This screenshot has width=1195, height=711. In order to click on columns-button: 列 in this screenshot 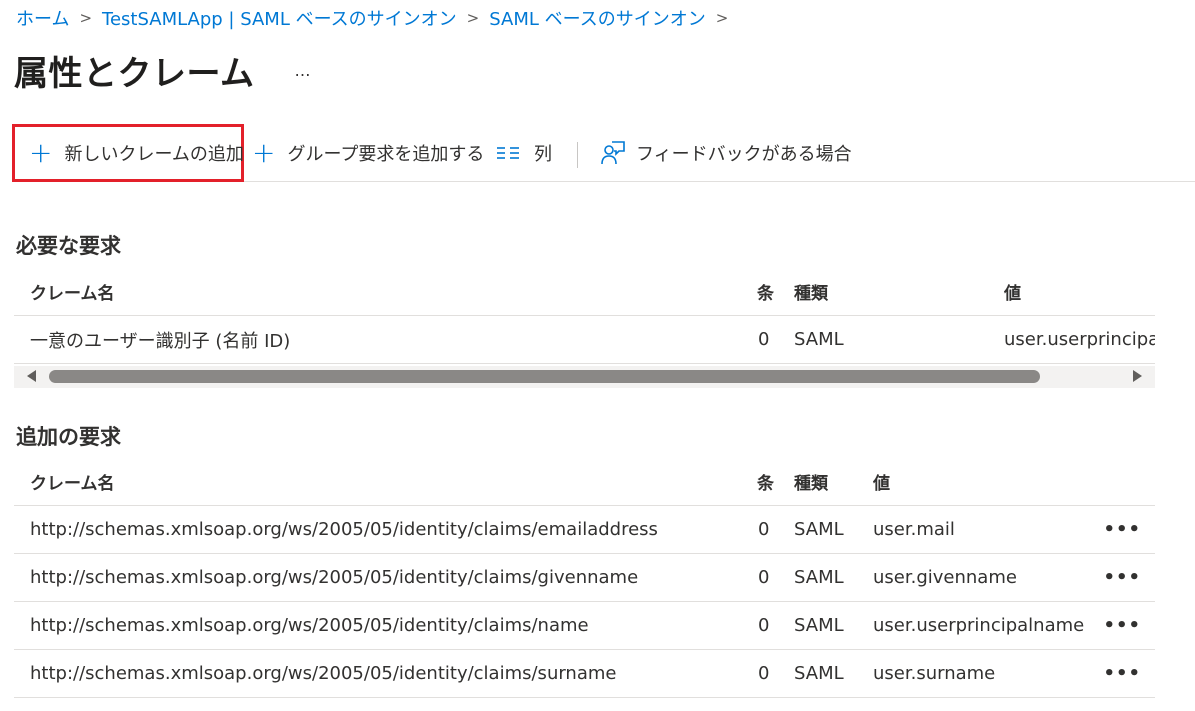, I will do `click(524, 153)`.